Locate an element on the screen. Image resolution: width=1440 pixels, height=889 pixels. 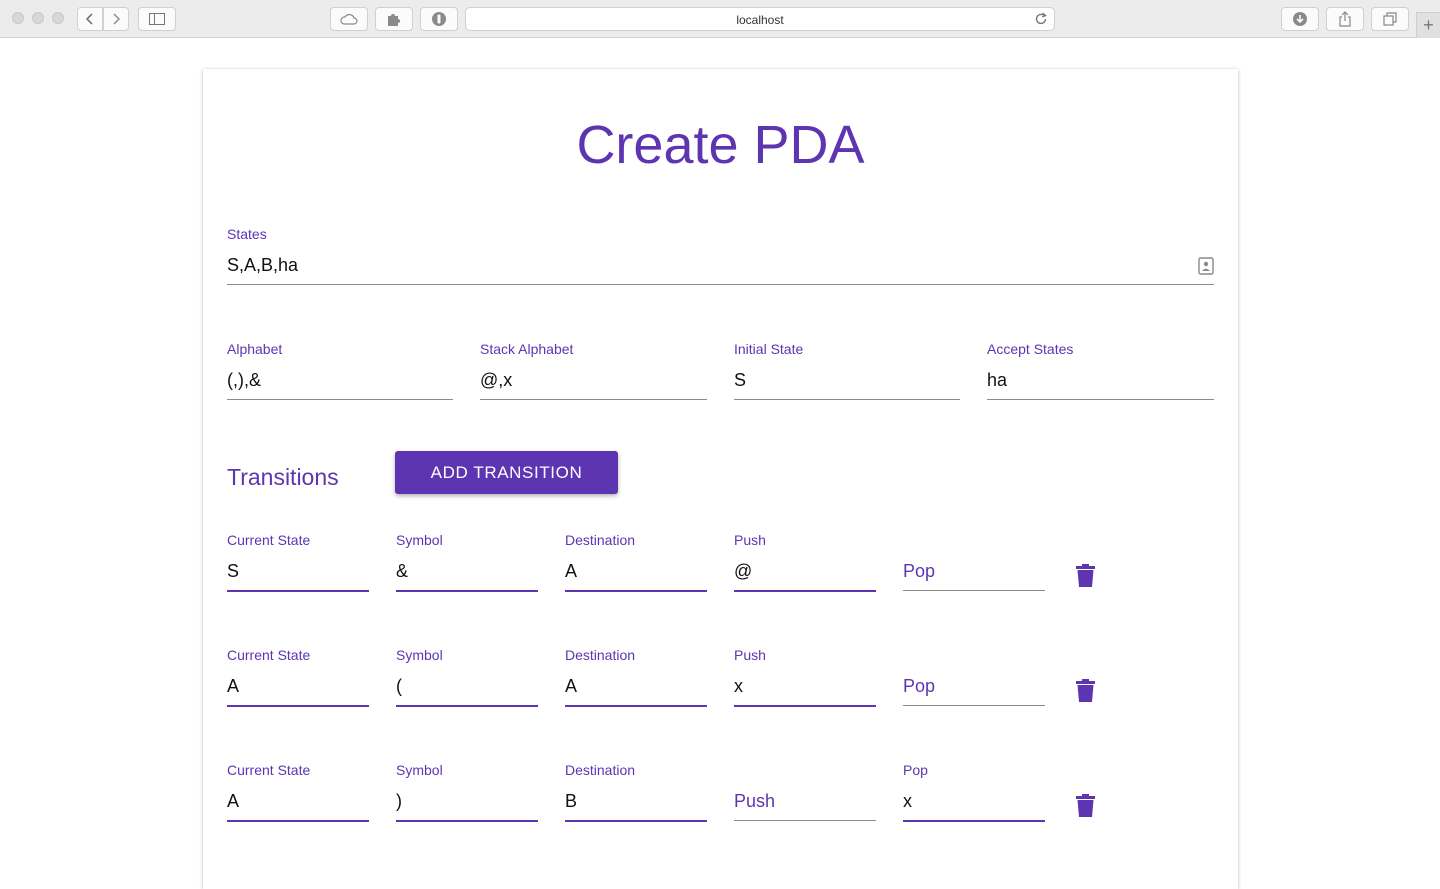
states-label: States is located at coordinates (247, 234).